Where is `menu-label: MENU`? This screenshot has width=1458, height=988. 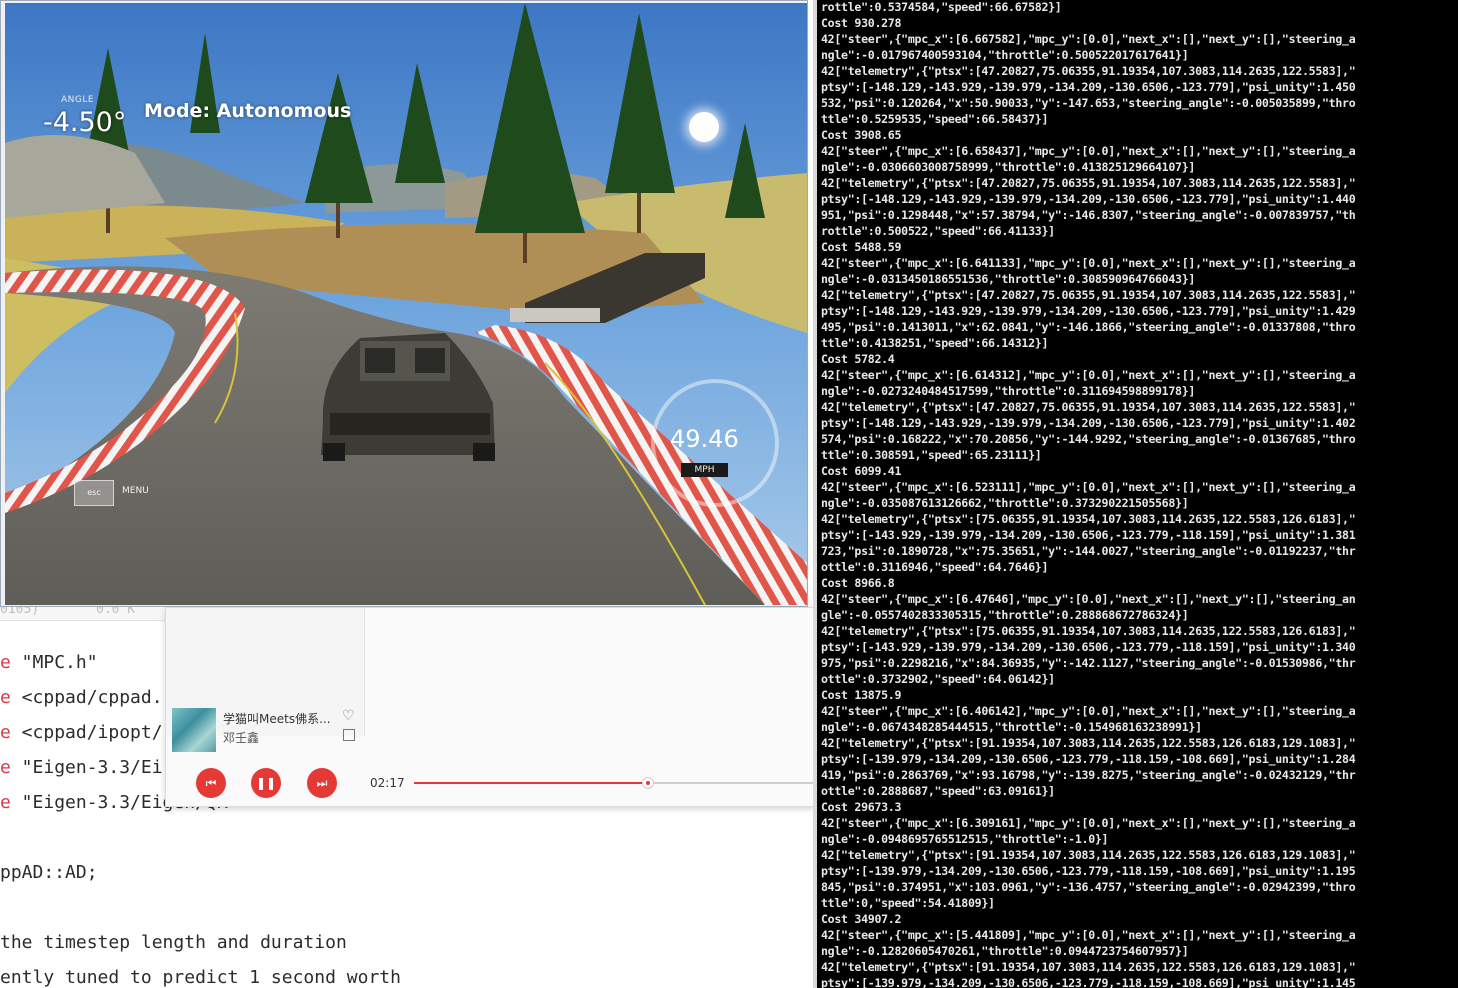
menu-label: MENU is located at coordinates (135, 491).